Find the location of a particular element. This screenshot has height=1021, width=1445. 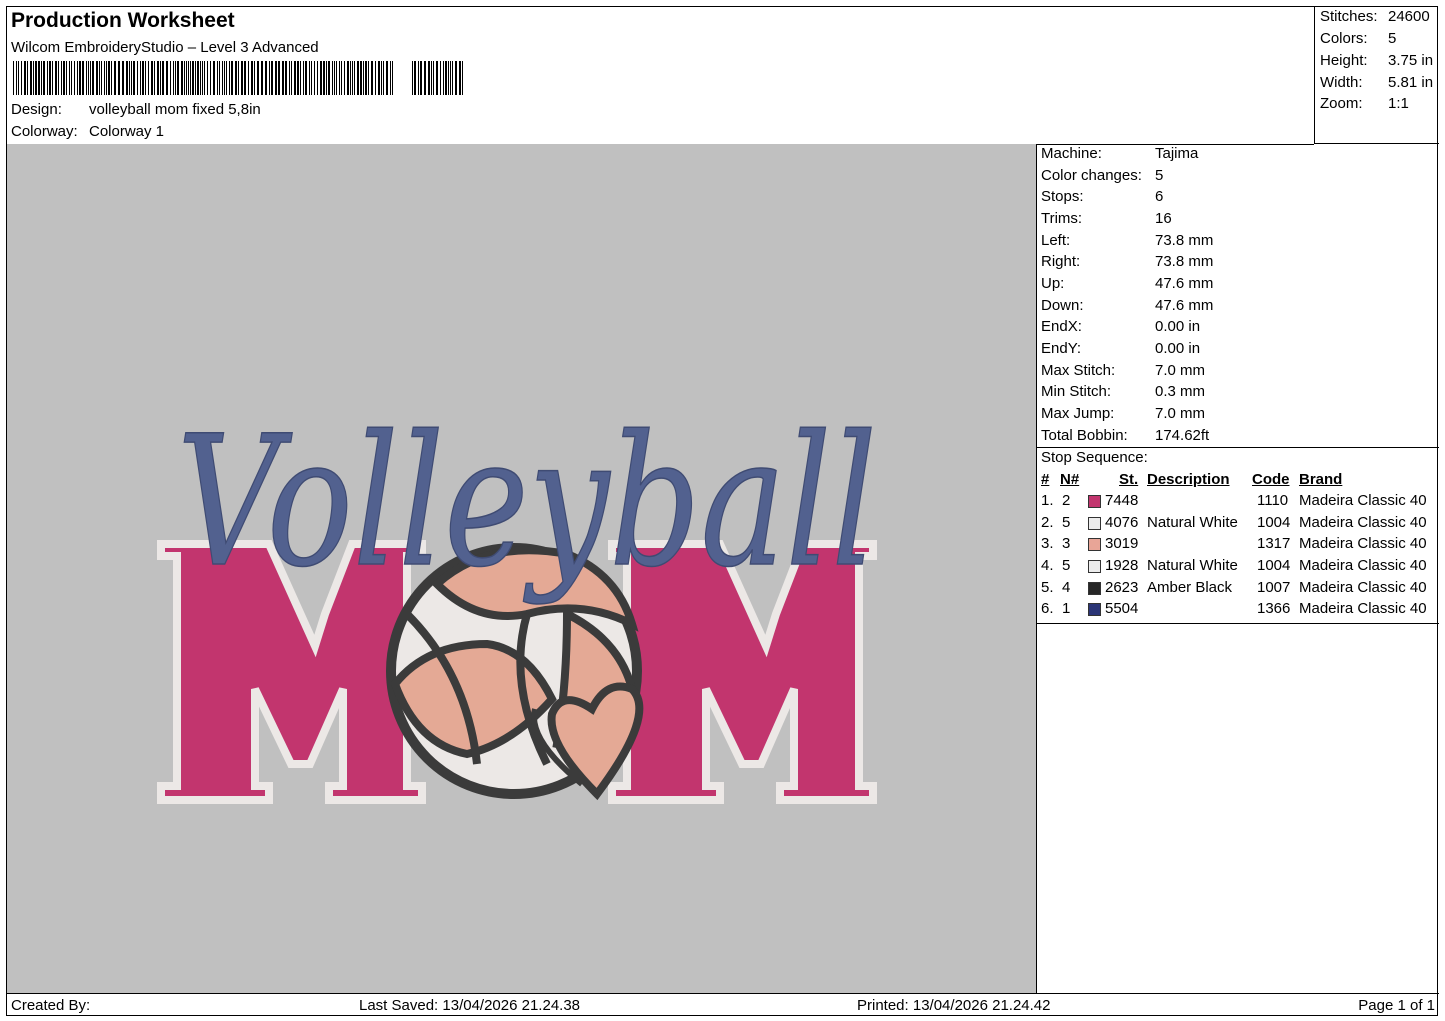

row-description: Natural White is located at coordinates (1192, 565).